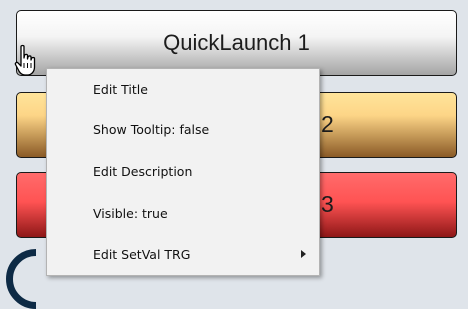 This screenshot has height=309, width=468. Describe the element at coordinates (142, 254) in the screenshot. I see `menu-item-label: Edit SetVal TRG` at that location.